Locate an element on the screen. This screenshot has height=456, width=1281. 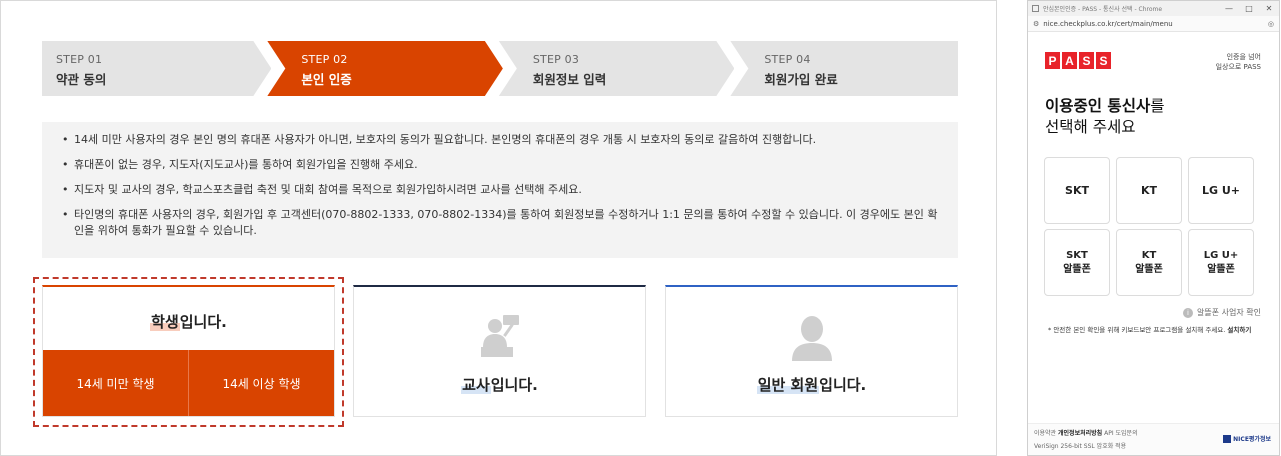
teacher-card-title: 교사입니다. is located at coordinates (499, 384).